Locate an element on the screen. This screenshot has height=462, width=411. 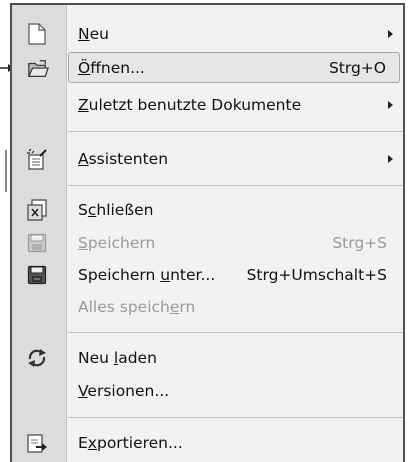
close-document-icon is located at coordinates (37, 210).